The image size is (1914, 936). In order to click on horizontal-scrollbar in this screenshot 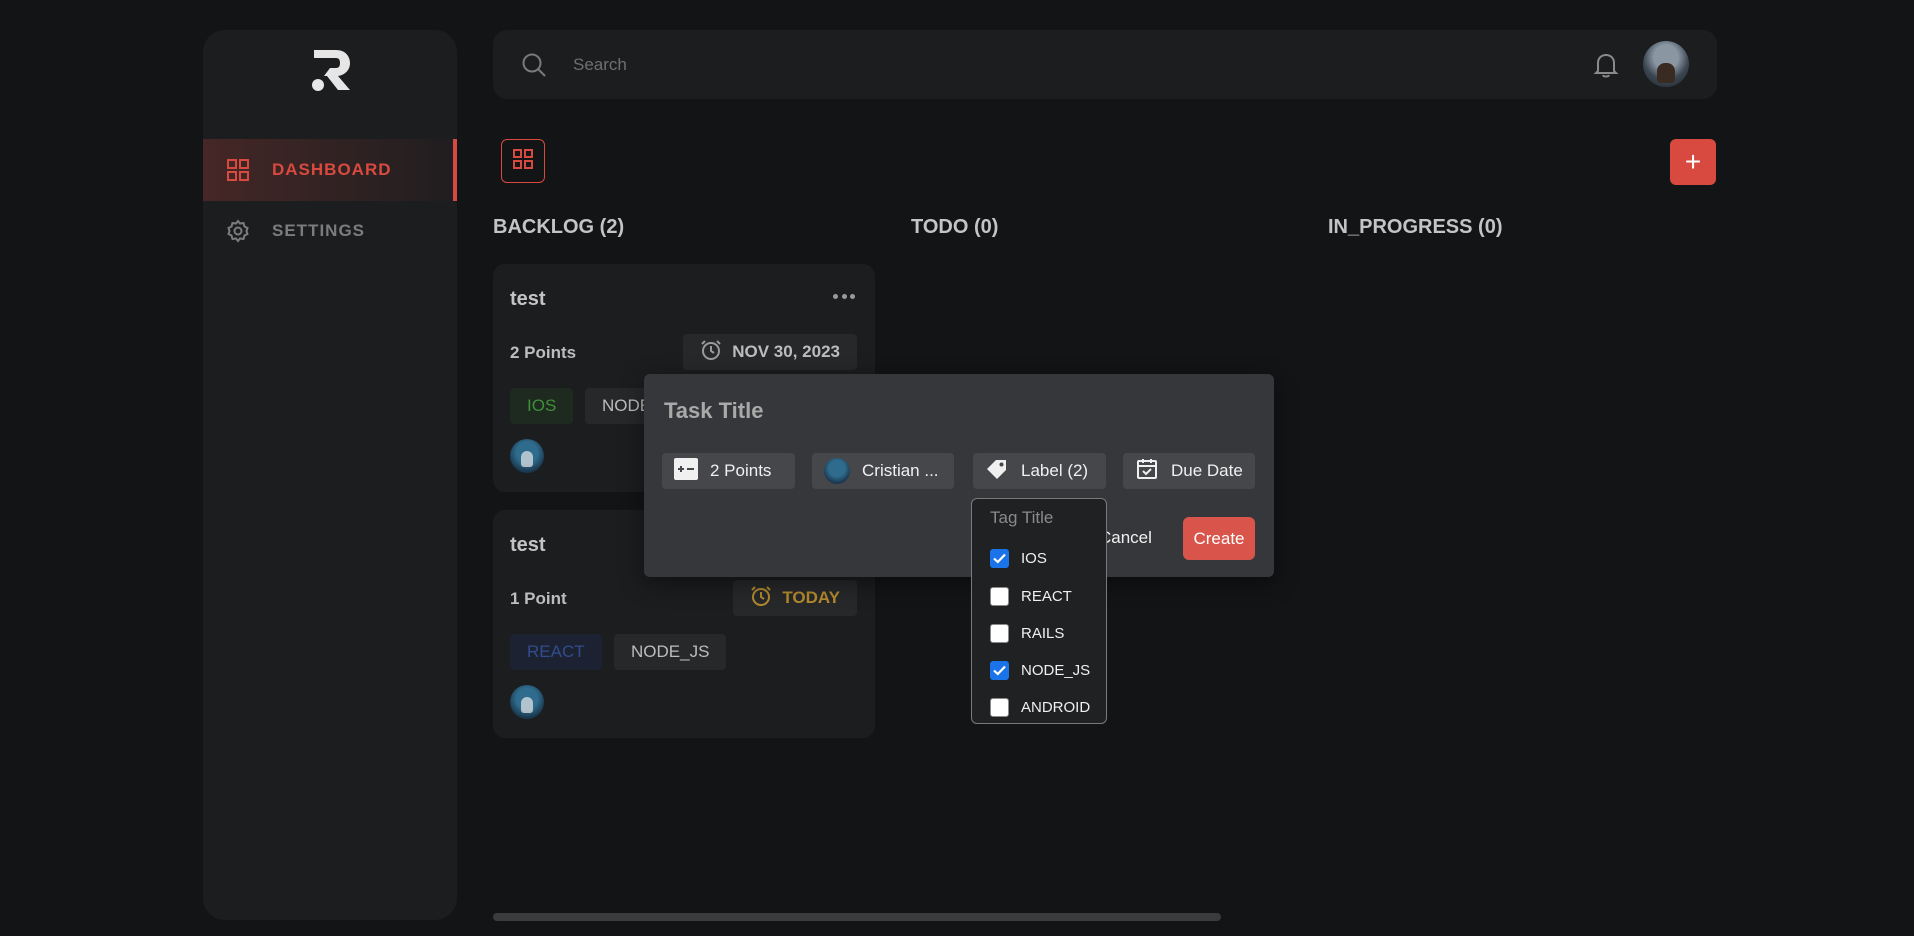, I will do `click(857, 917)`.